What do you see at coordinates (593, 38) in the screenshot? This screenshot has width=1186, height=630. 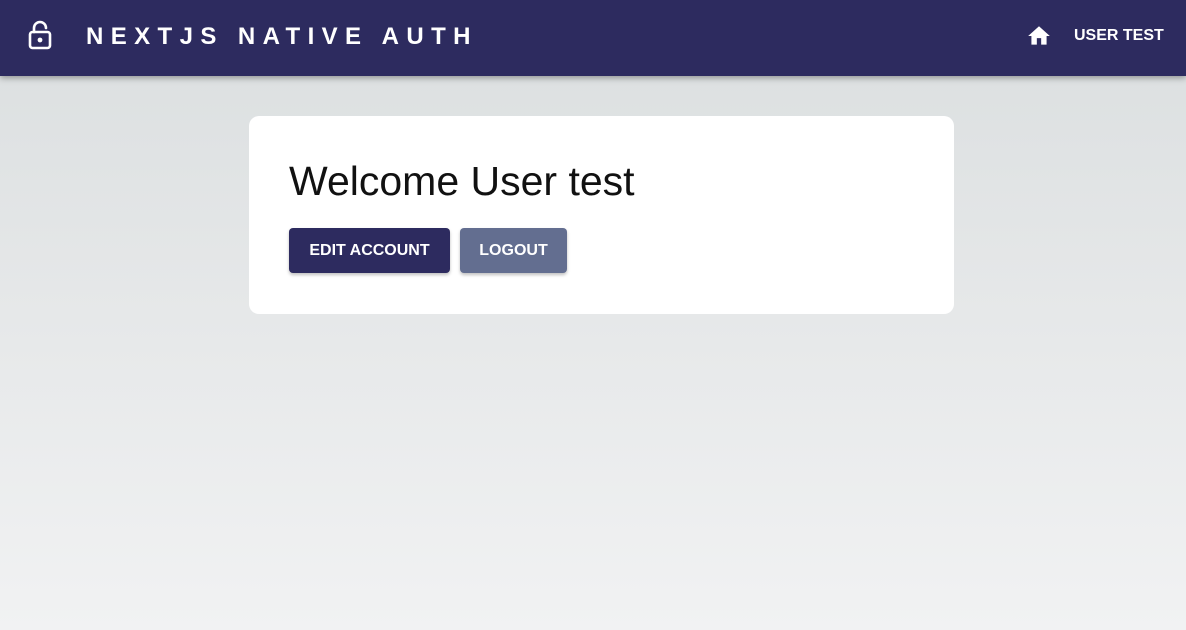 I see `app-bar: NEXTJS NATIVE AUTH USER TEST` at bounding box center [593, 38].